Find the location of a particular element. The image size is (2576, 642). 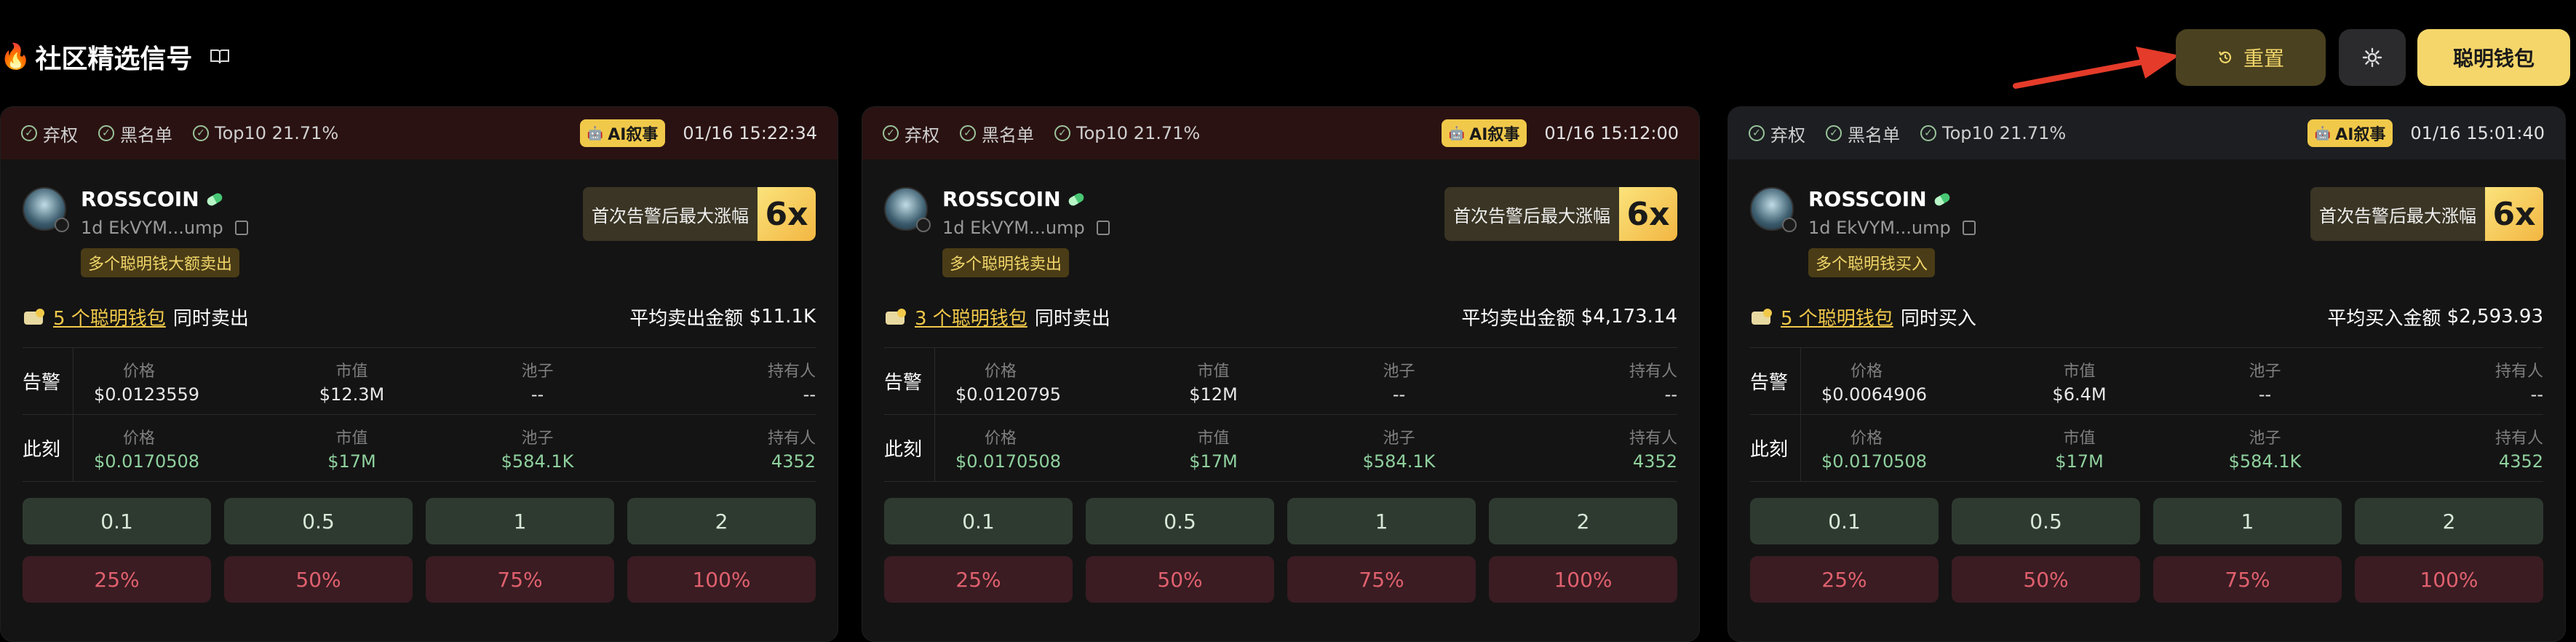

smart-wallet-button: 聪明钱包 is located at coordinates (2493, 58).